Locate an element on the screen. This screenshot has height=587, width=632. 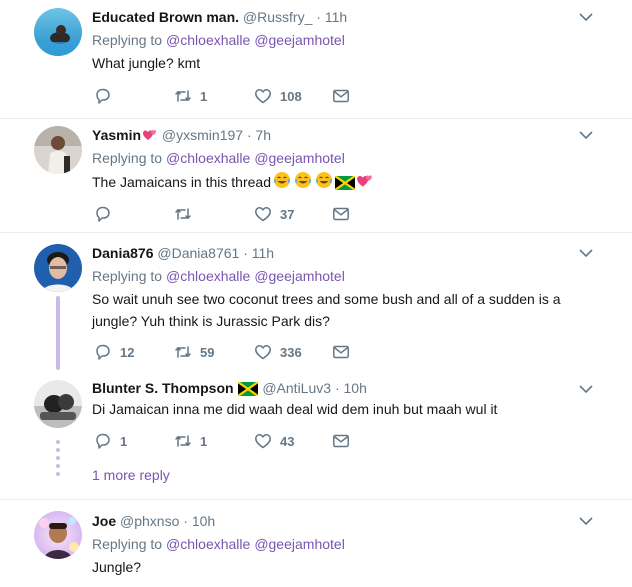
like-count: 108 is located at coordinates (291, 96).